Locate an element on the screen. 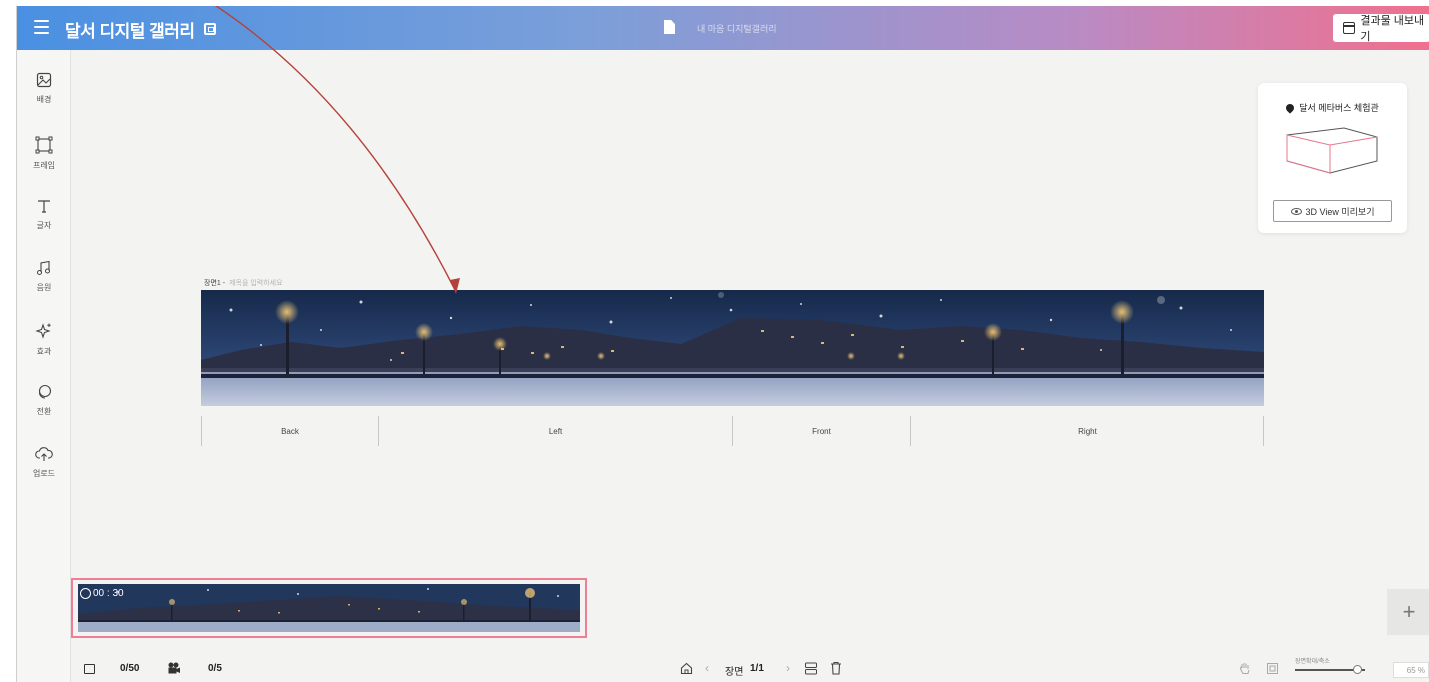 This screenshot has width=1429, height=682. hand-tool-icon is located at coordinates (1245, 668).